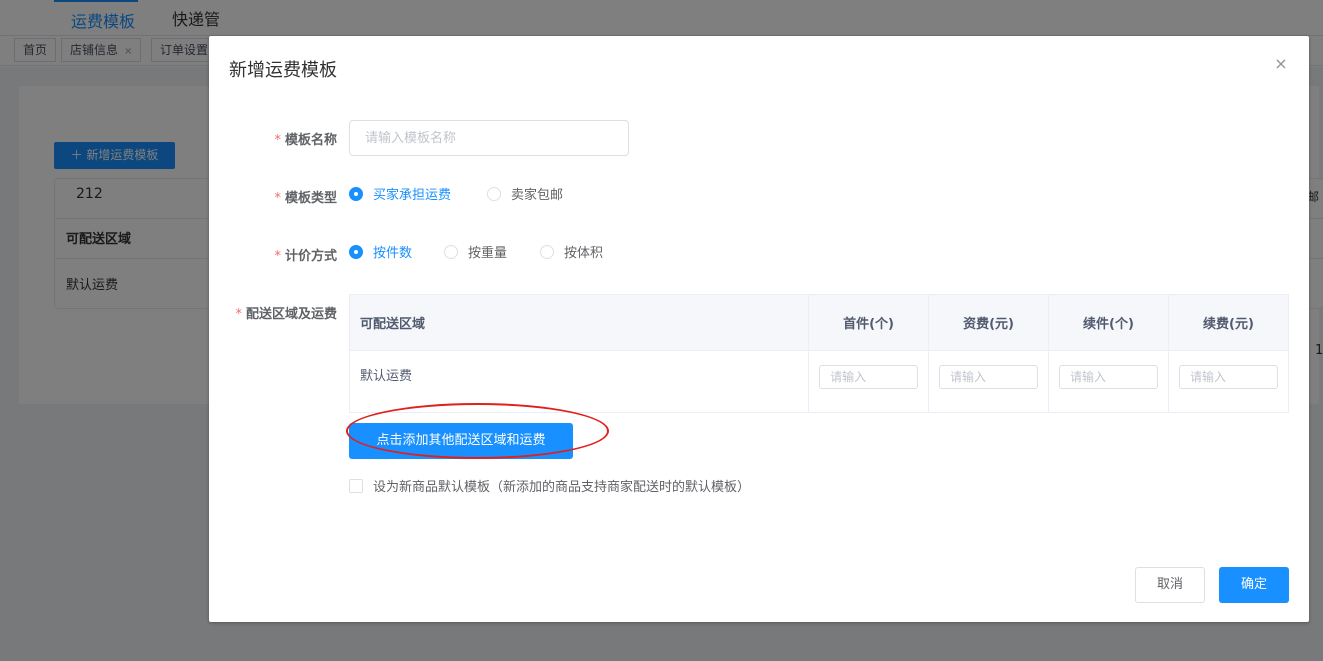  I want to click on column-header-first-item: 首件(个), so click(869, 322).